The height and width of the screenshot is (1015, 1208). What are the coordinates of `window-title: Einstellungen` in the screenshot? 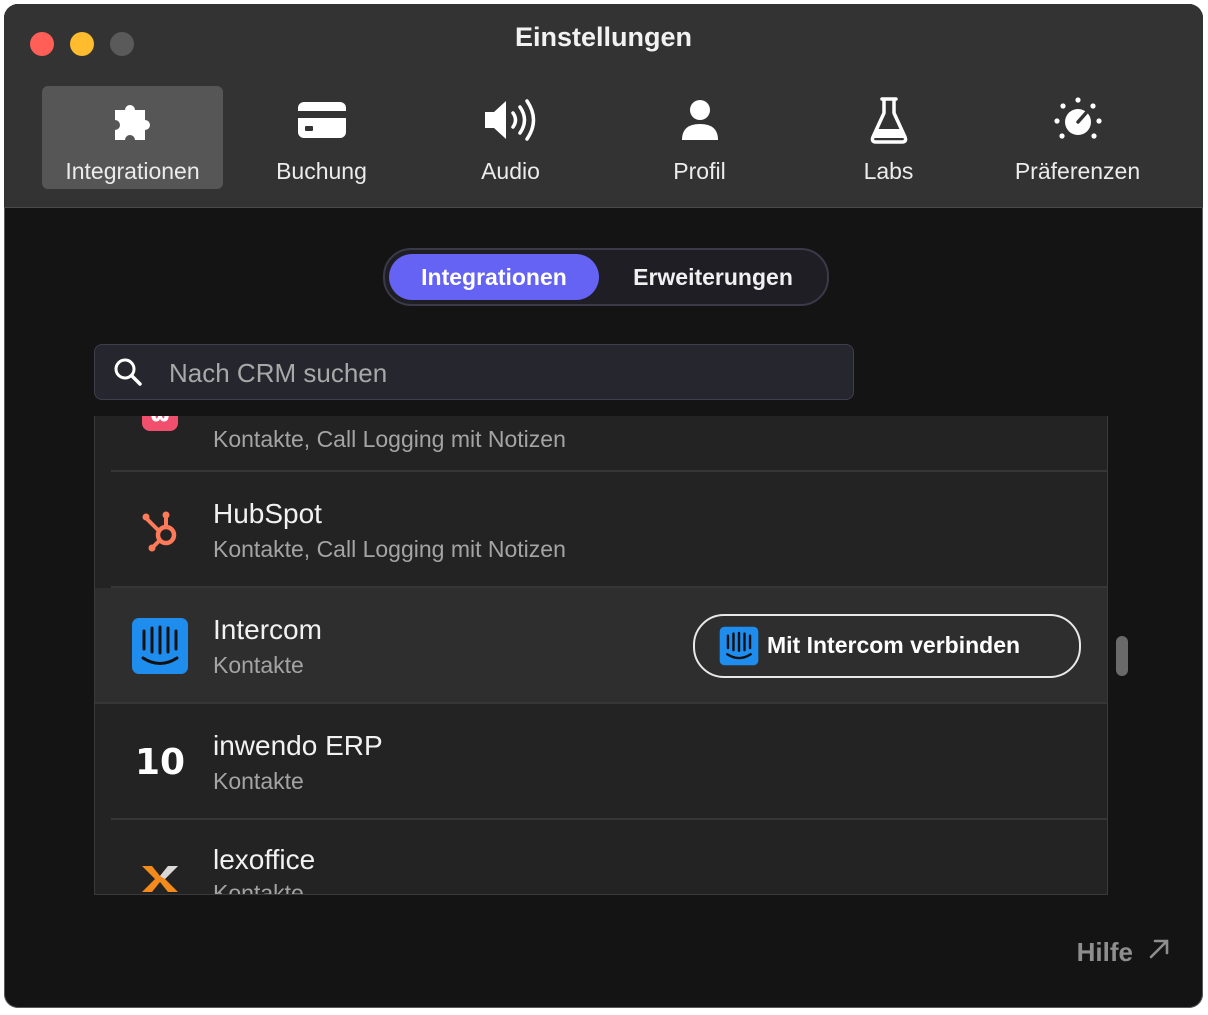 It's located at (603, 37).